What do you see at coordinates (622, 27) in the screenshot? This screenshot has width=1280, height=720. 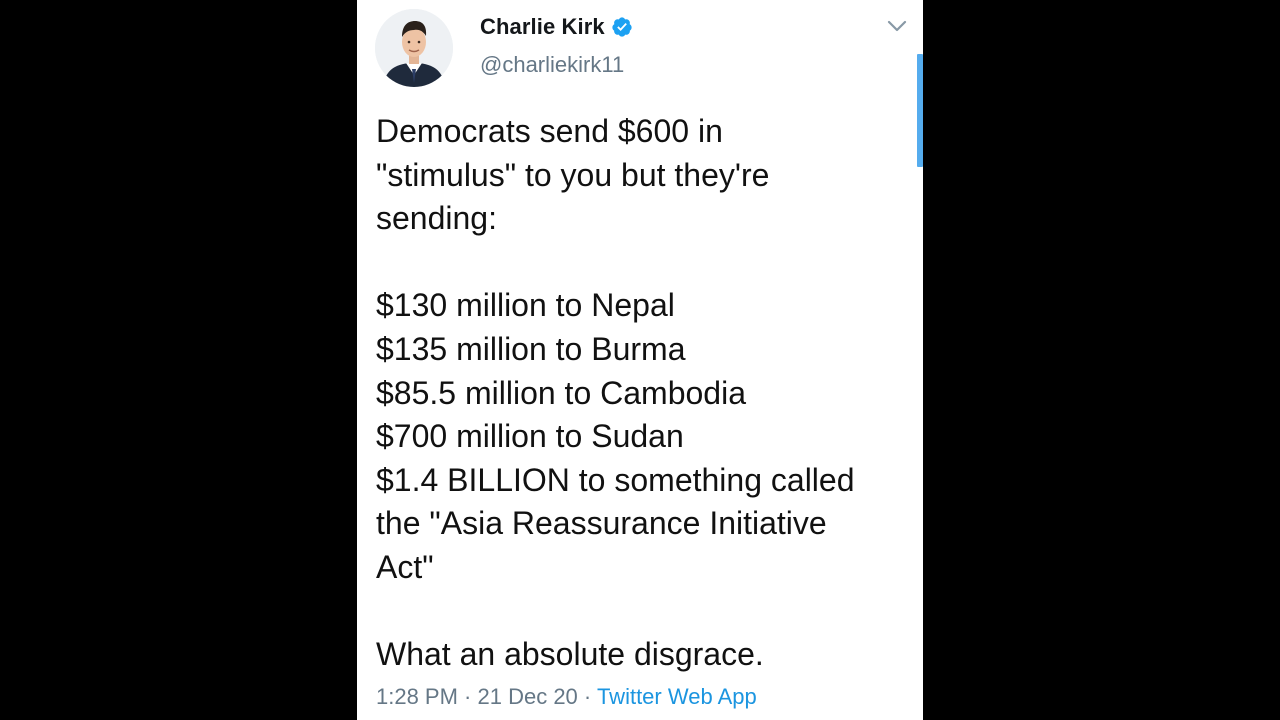 I see `verified-badge-icon` at bounding box center [622, 27].